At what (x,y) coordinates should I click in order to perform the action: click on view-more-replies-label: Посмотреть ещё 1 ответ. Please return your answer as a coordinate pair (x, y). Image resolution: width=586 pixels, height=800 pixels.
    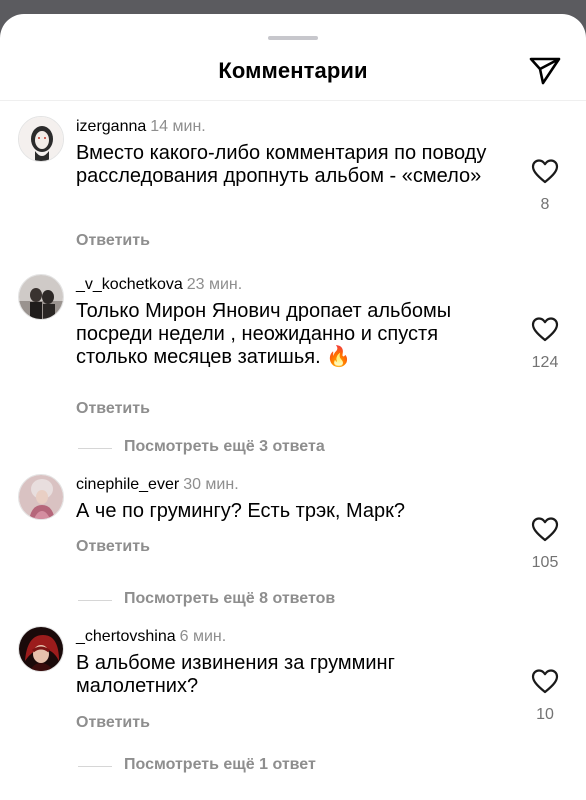
    Looking at the image, I should click on (220, 765).